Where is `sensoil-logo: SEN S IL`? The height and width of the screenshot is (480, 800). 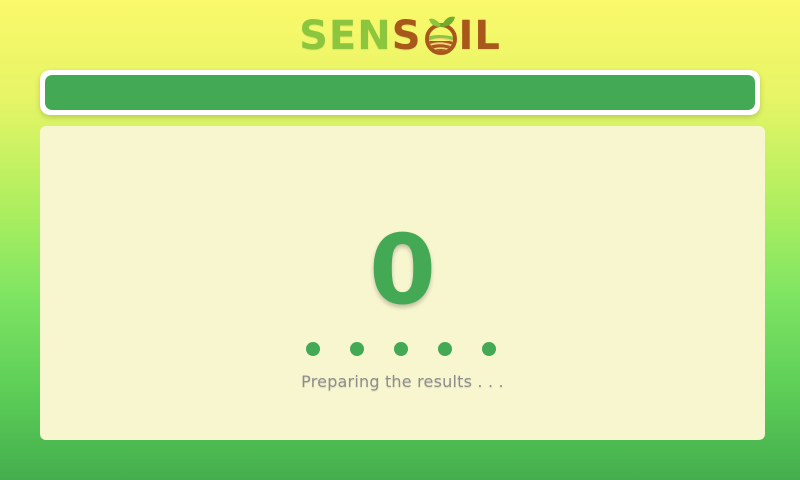
sensoil-logo: SEN S IL is located at coordinates (400, 36).